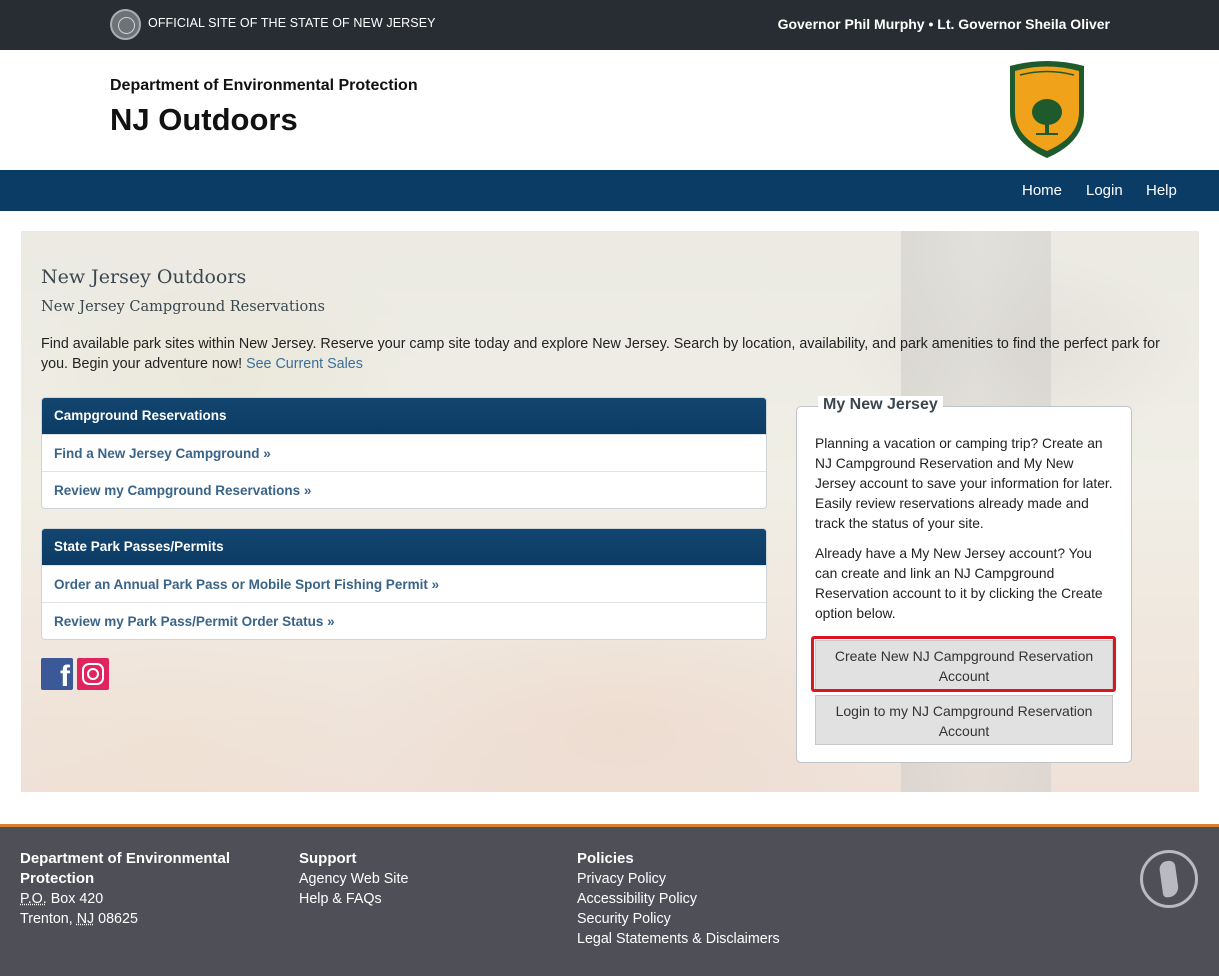 This screenshot has width=1219, height=976. Describe the element at coordinates (85, 919) in the screenshot. I see `state-abbr: NJ` at that location.